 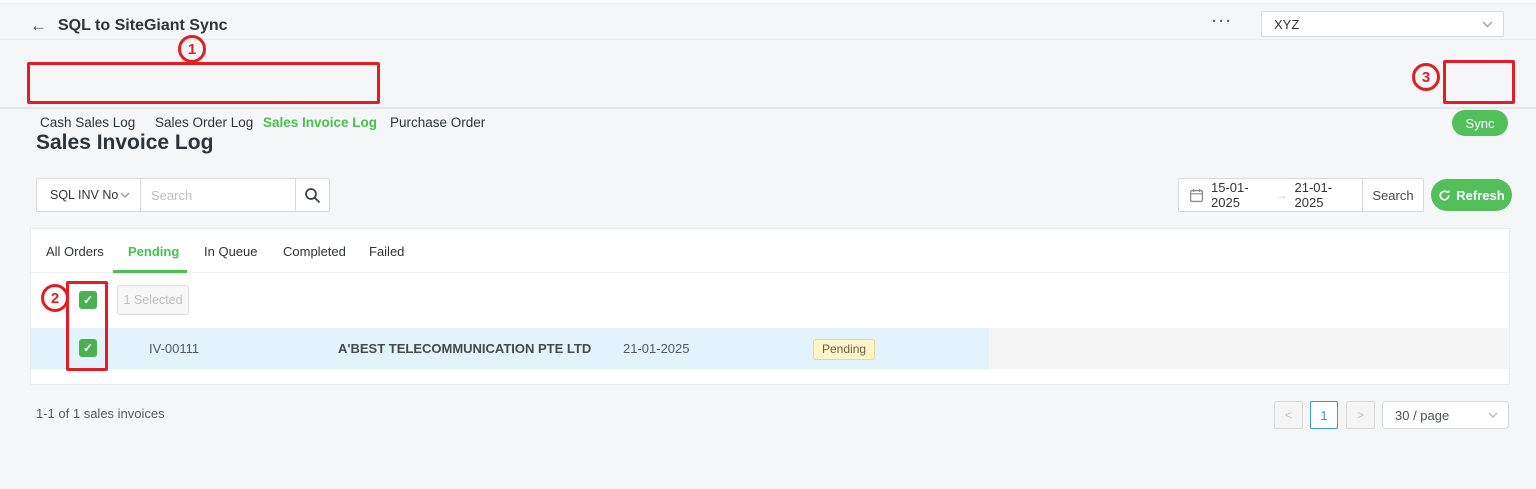 What do you see at coordinates (125, 142) in the screenshot?
I see `section-heading: Sales Invoice Log` at bounding box center [125, 142].